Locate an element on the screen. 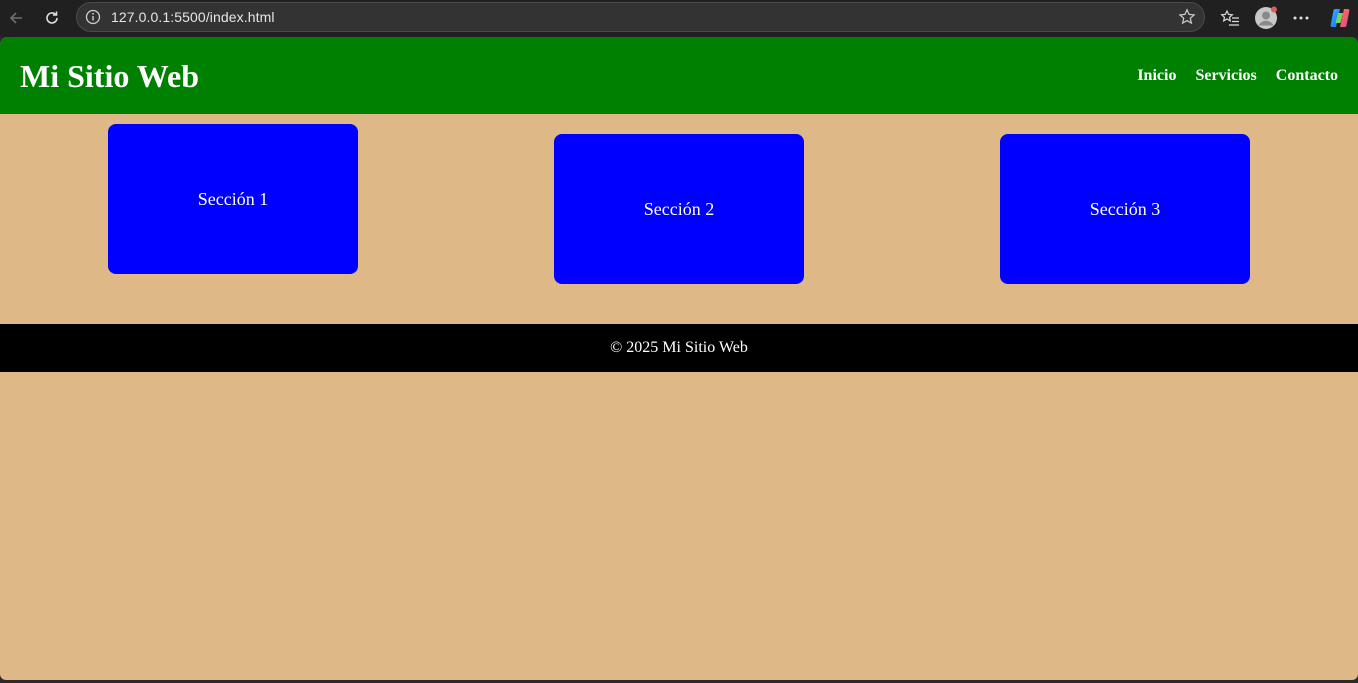 Image resolution: width=1358 pixels, height=683 pixels. section-card-2: Sección 2 is located at coordinates (679, 209).